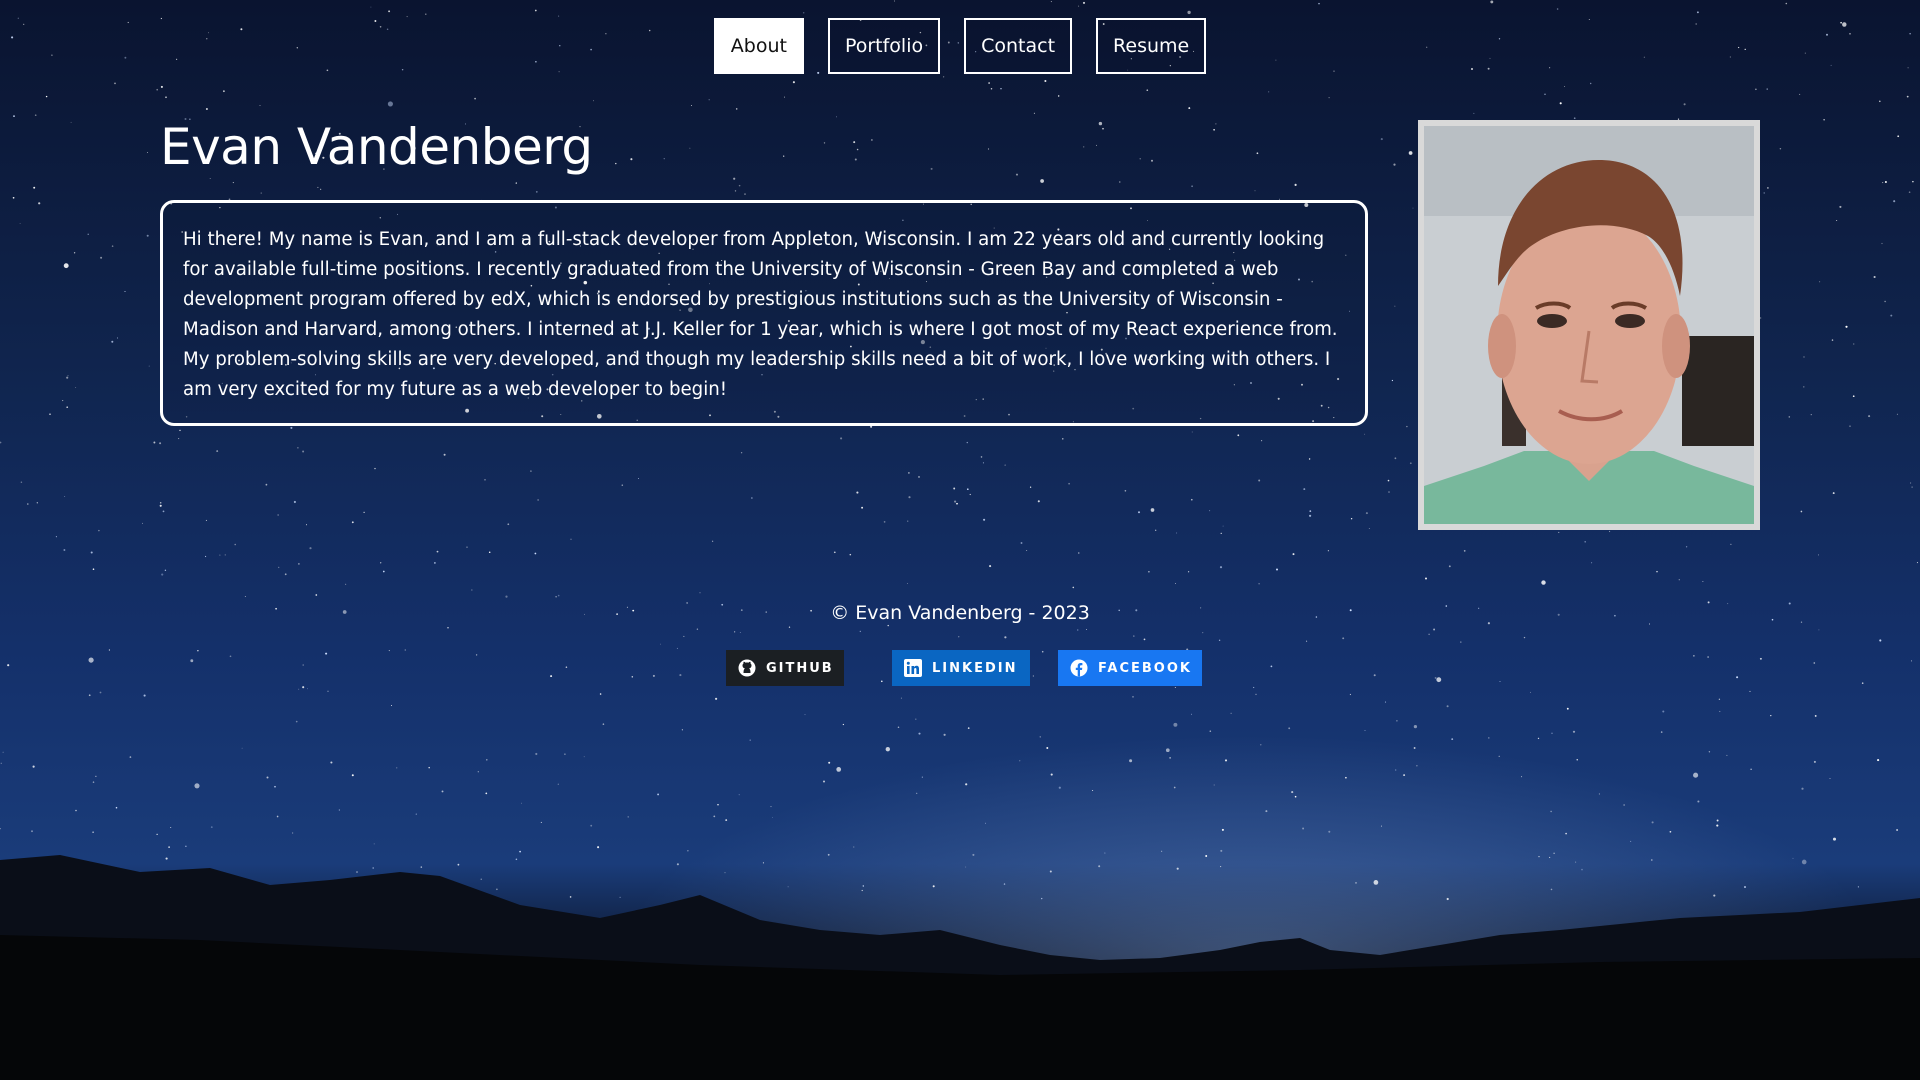 Image resolution: width=1920 pixels, height=1080 pixels. I want to click on github-label: GITHUB, so click(800, 668).